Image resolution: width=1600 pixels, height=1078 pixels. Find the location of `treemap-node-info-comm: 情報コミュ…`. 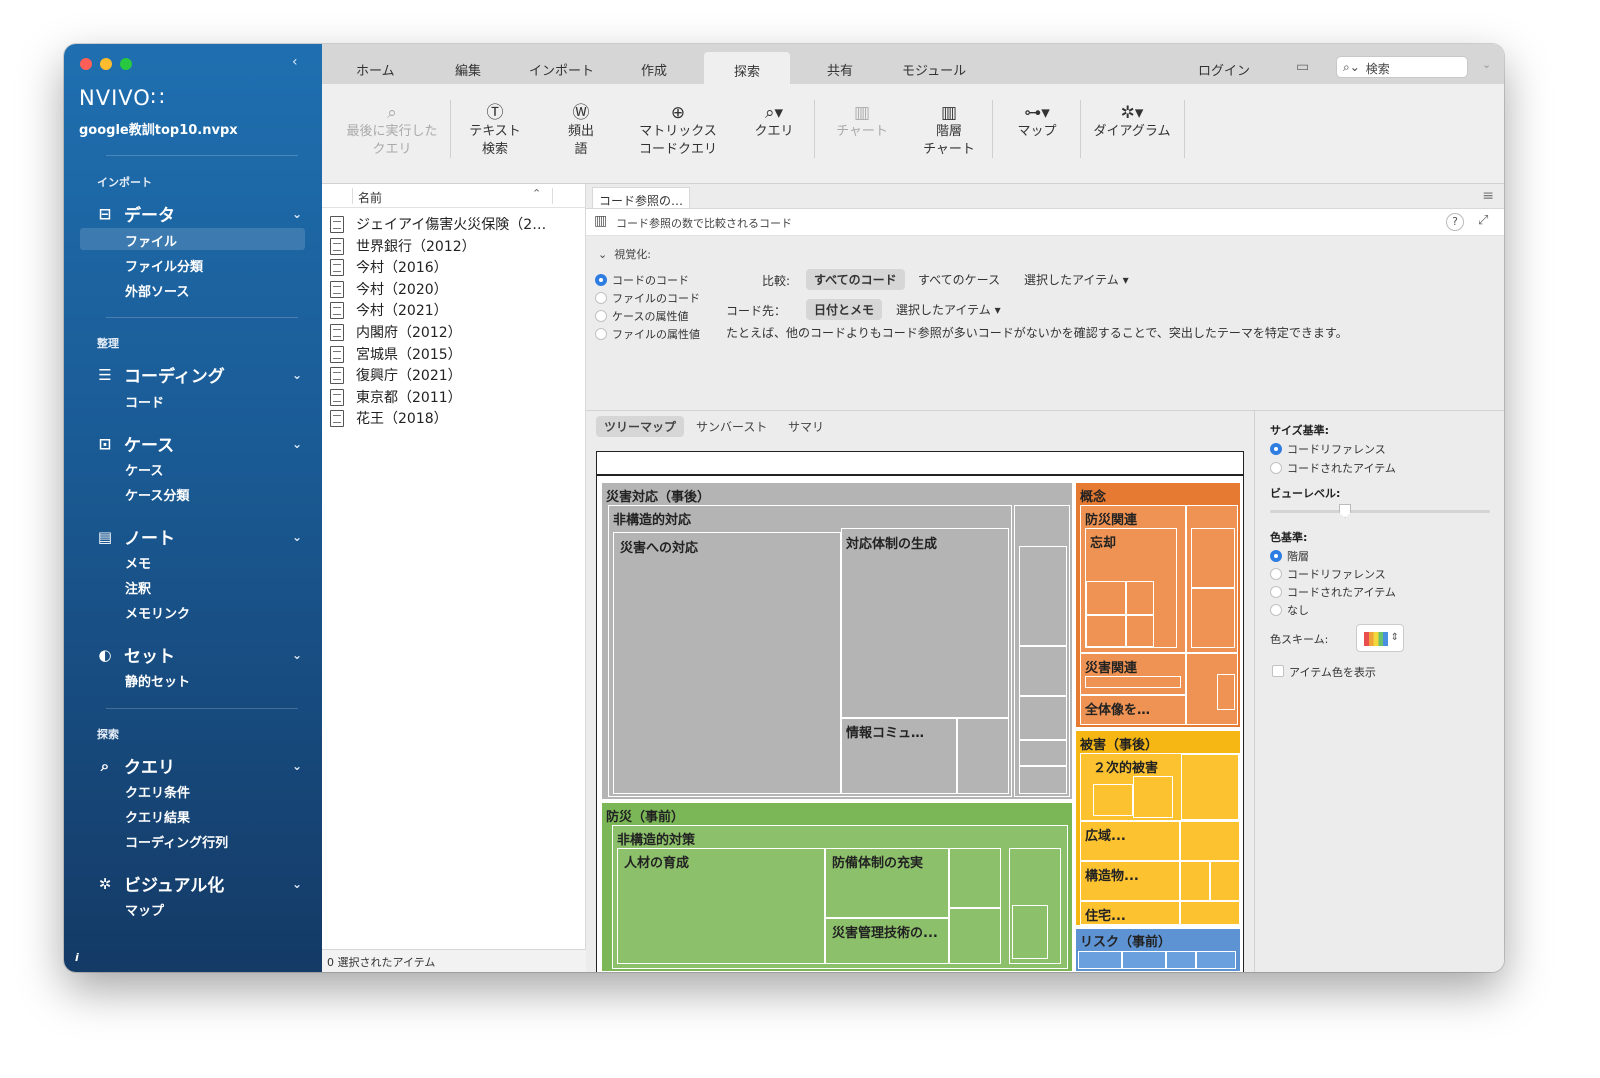

treemap-node-info-comm: 情報コミュ… is located at coordinates (899, 756).